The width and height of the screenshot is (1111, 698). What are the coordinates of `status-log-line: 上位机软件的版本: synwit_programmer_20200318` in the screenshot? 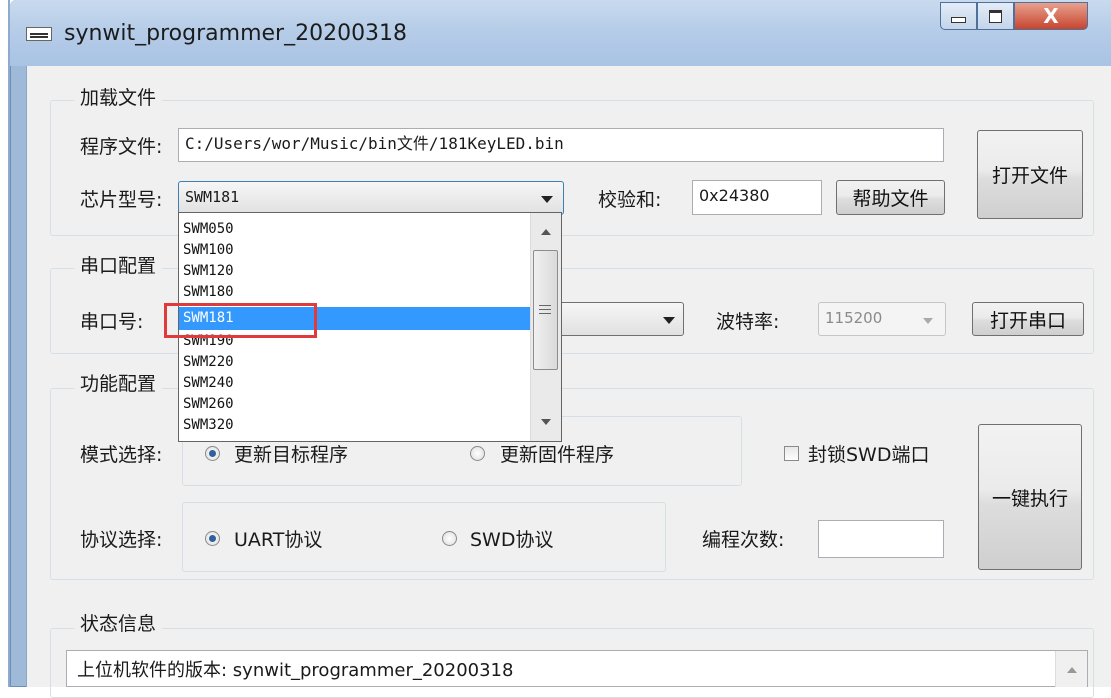 It's located at (295, 670).